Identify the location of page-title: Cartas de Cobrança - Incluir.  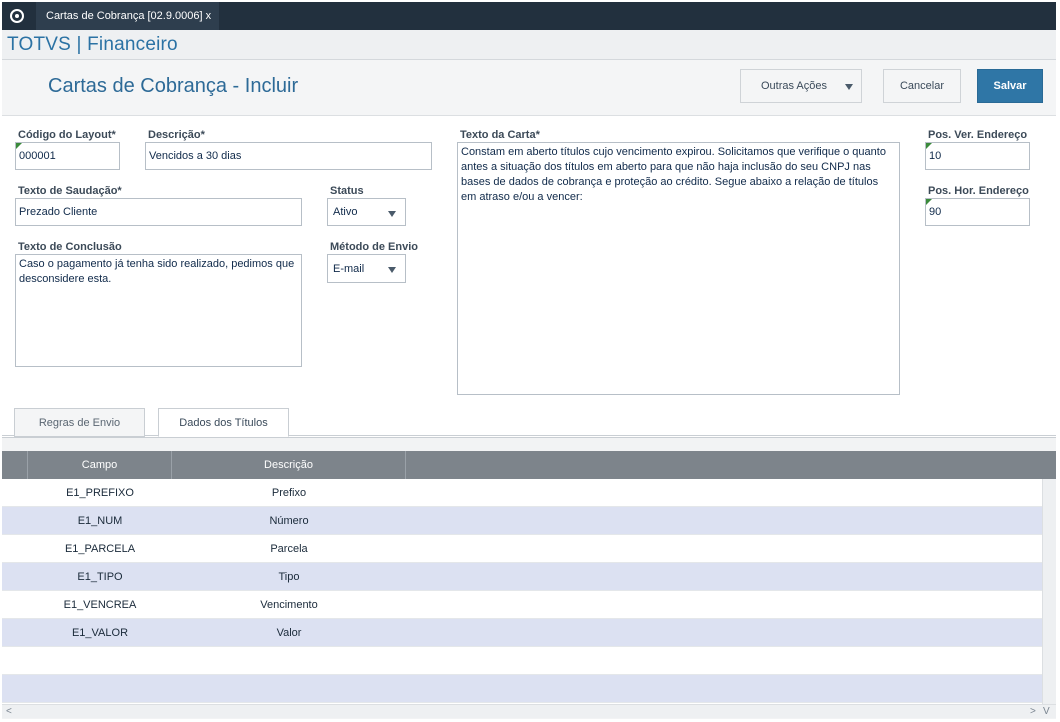
(173, 86).